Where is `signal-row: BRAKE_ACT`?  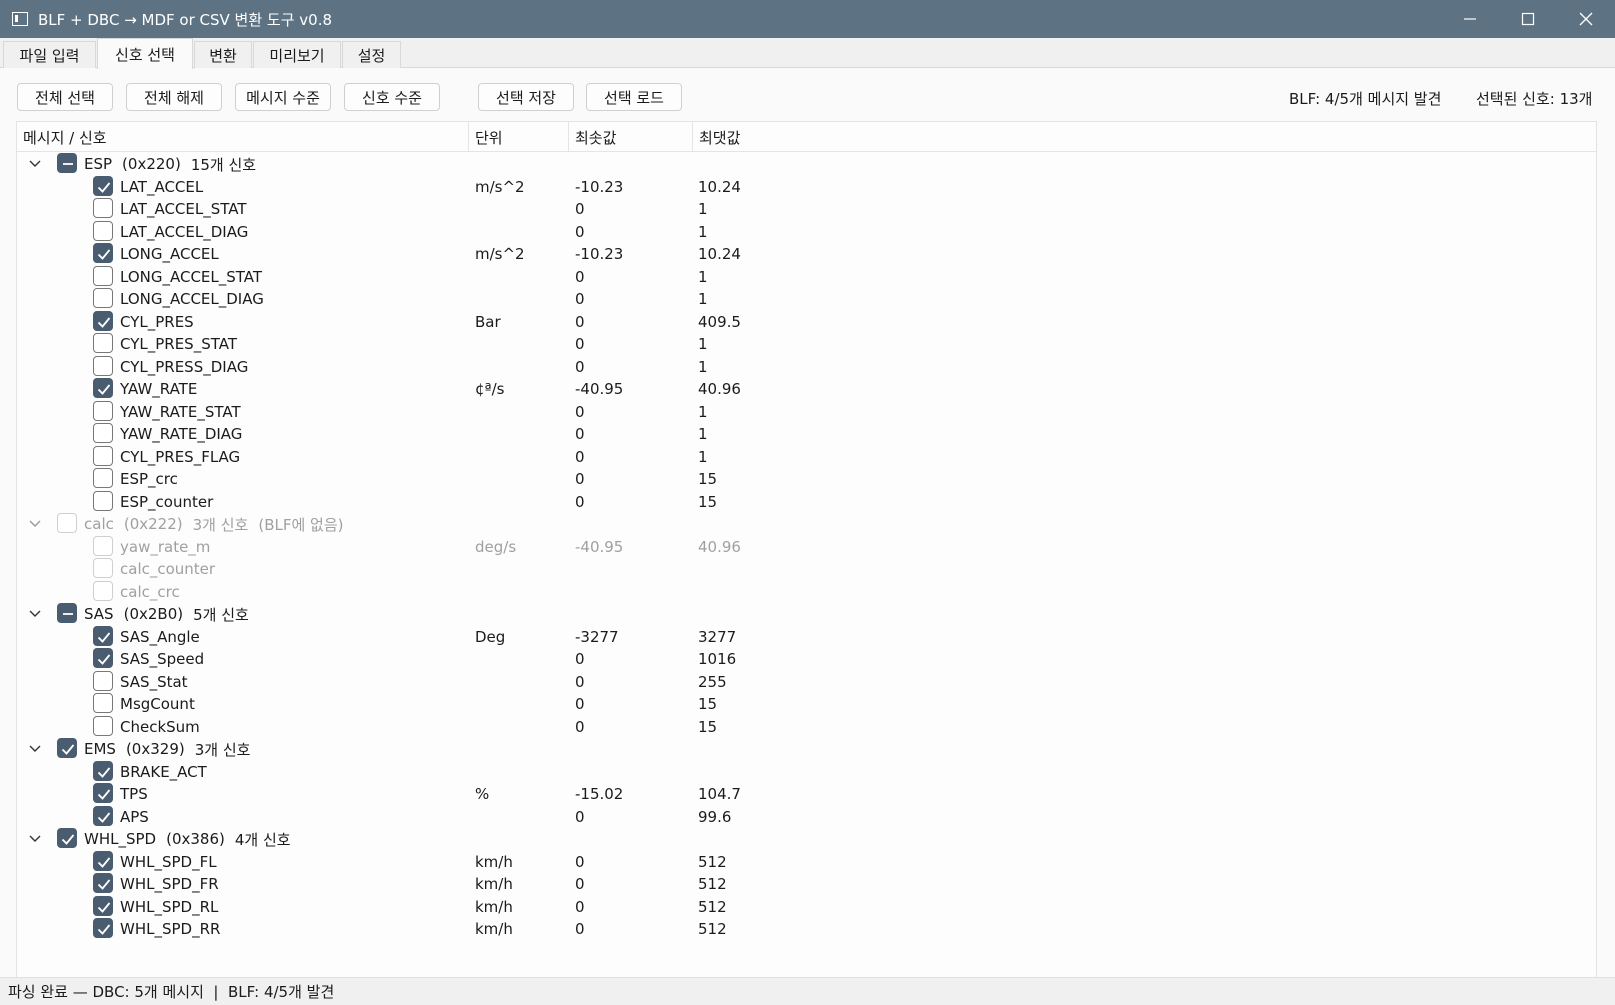
signal-row: BRAKE_ACT is located at coordinates (806, 772).